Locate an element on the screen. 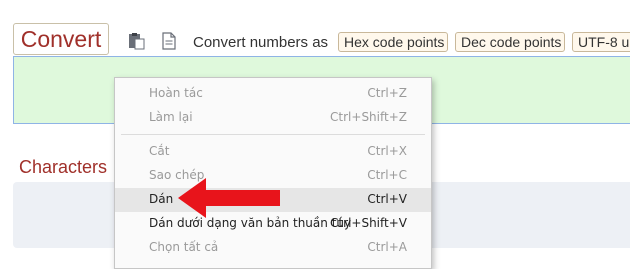 This screenshot has height=269, width=630. utf8-button: UTF-8 u is located at coordinates (601, 42).